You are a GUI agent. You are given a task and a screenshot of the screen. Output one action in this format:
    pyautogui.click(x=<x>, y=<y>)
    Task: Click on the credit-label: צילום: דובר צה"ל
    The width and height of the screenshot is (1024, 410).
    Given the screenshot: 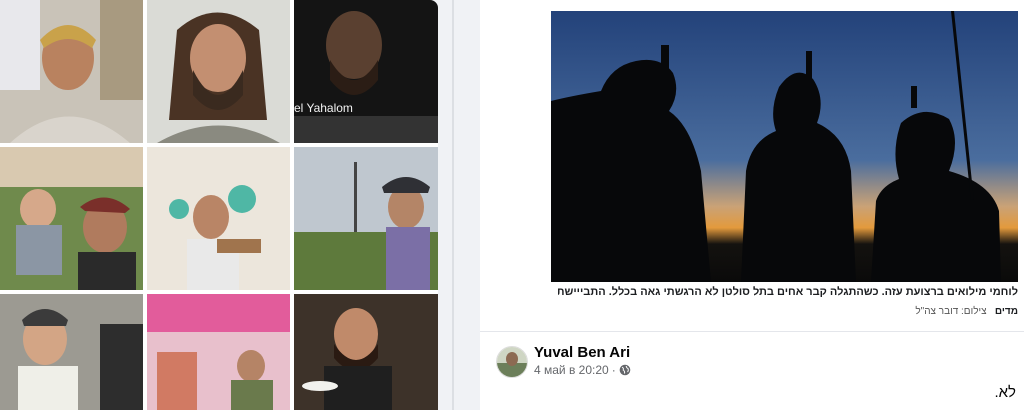 What is the action you would take?
    pyautogui.click(x=951, y=311)
    